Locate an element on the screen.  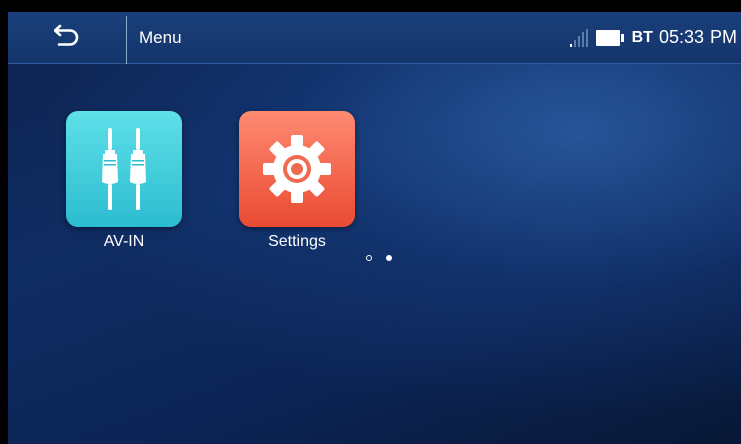
page-title: Menu is located at coordinates (160, 37).